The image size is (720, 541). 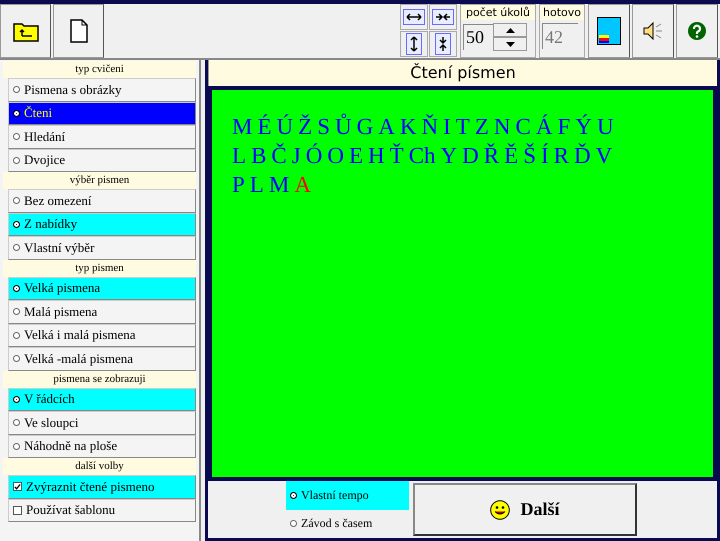 I want to click on letter: Y, so click(x=449, y=156).